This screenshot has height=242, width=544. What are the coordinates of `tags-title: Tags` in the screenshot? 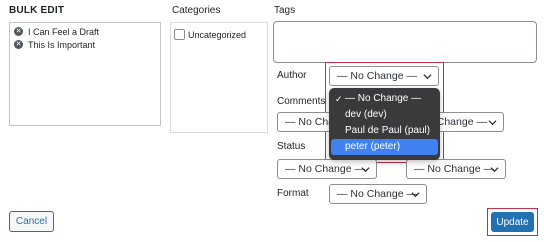 It's located at (285, 10).